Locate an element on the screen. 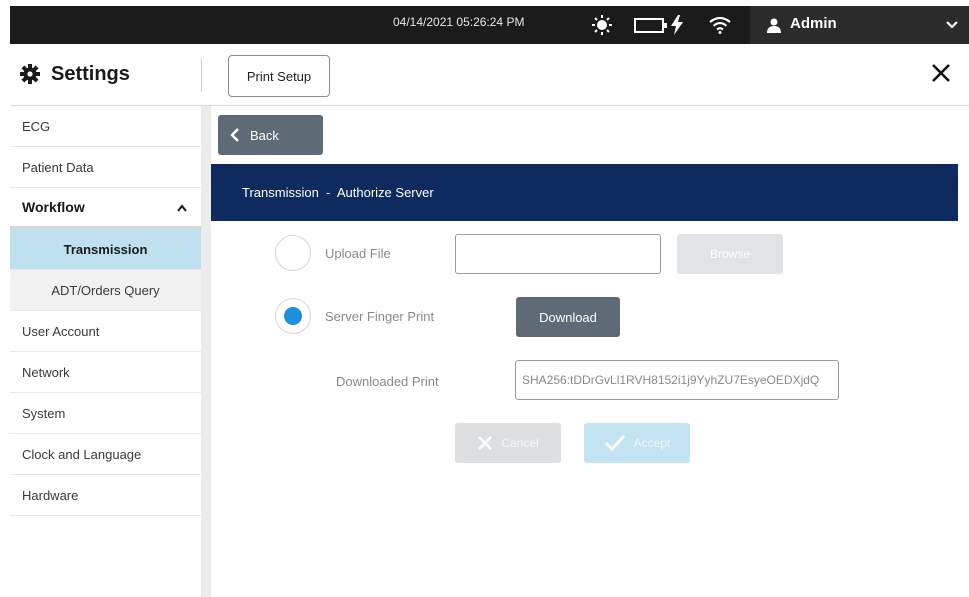 The image size is (969, 597). charging-bolt-icon is located at coordinates (677, 25).